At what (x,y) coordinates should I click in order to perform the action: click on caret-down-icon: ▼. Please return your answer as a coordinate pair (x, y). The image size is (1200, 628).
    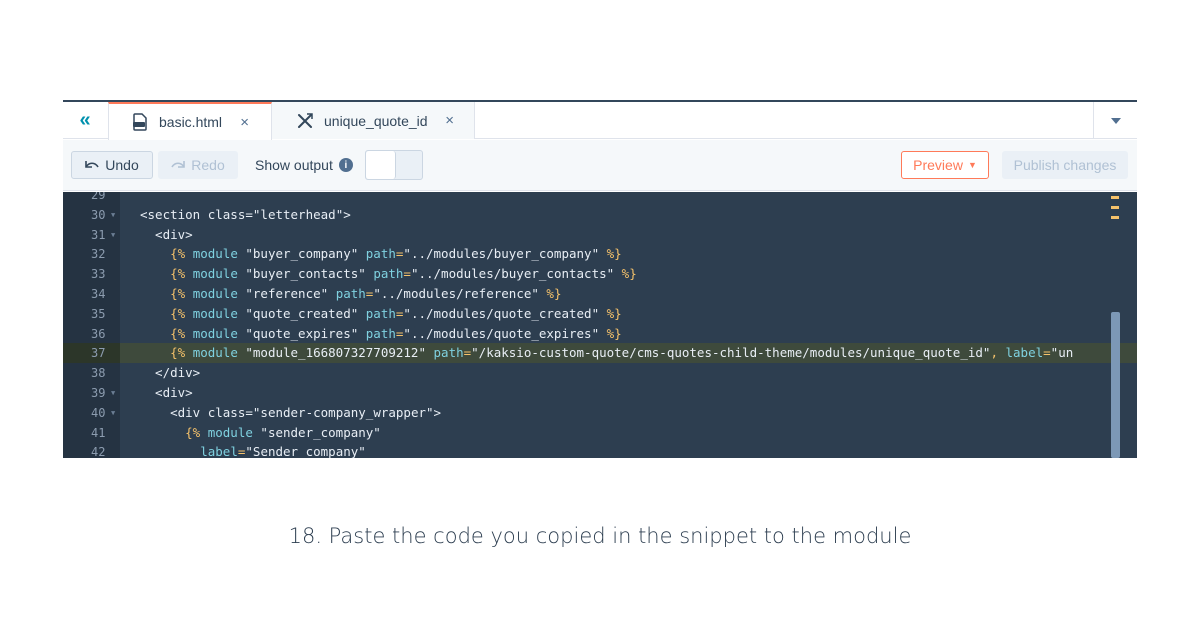
    Looking at the image, I should click on (972, 165).